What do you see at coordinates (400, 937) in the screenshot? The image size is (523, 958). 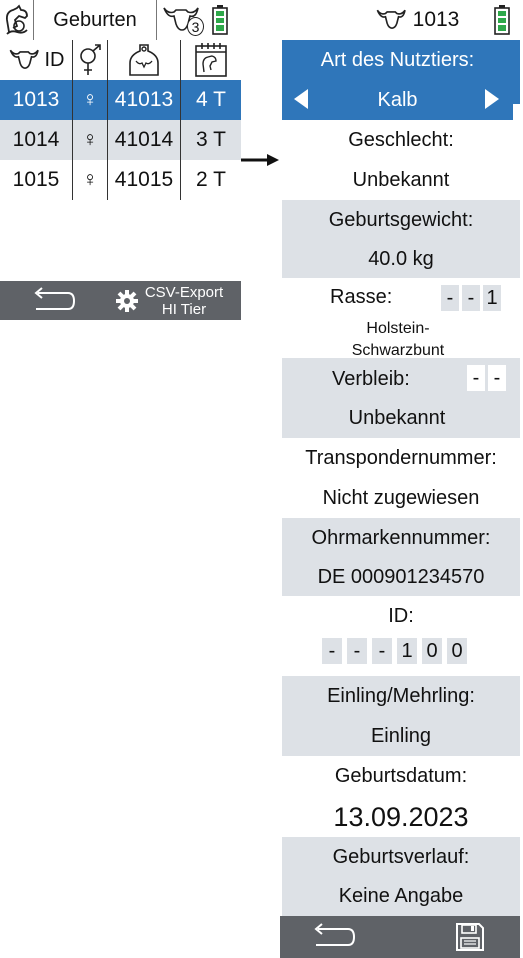 I see `right-bottom-bar` at bounding box center [400, 937].